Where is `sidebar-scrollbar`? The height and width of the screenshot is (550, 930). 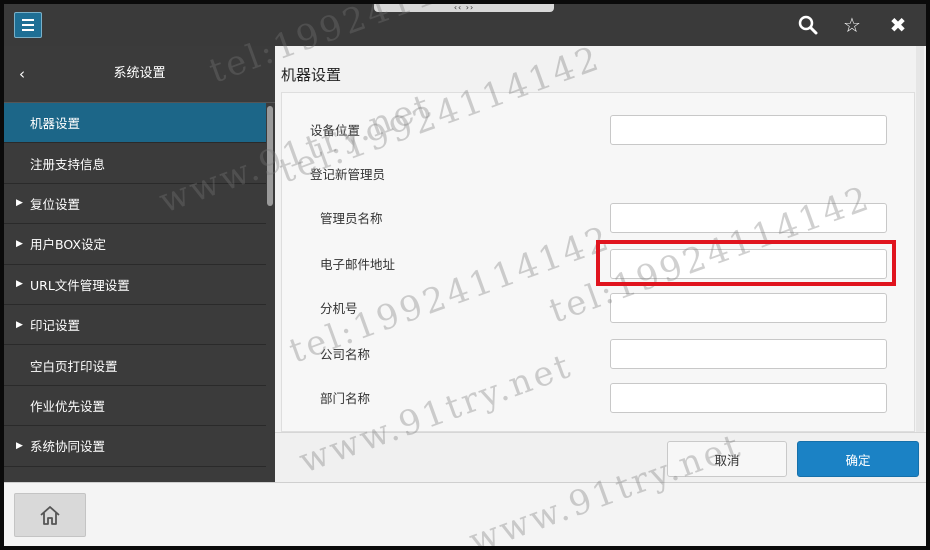 sidebar-scrollbar is located at coordinates (270, 156).